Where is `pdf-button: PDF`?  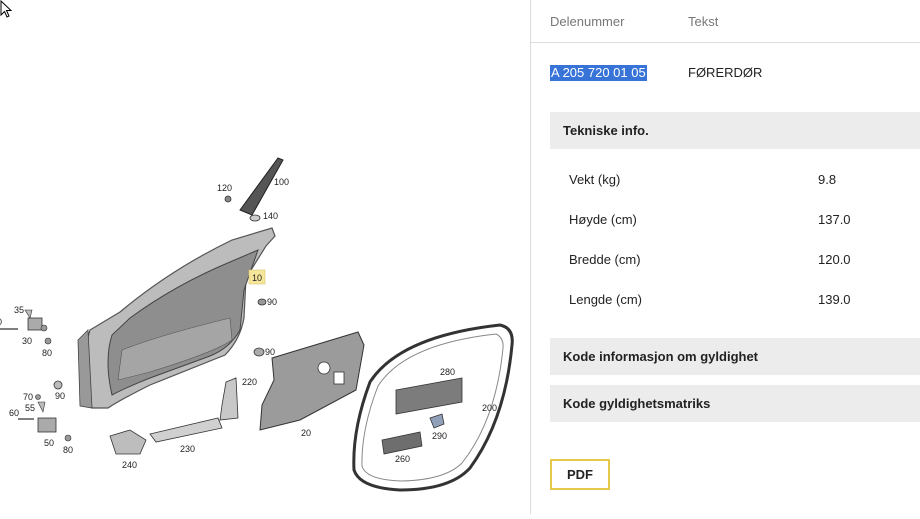 pdf-button: PDF is located at coordinates (580, 474).